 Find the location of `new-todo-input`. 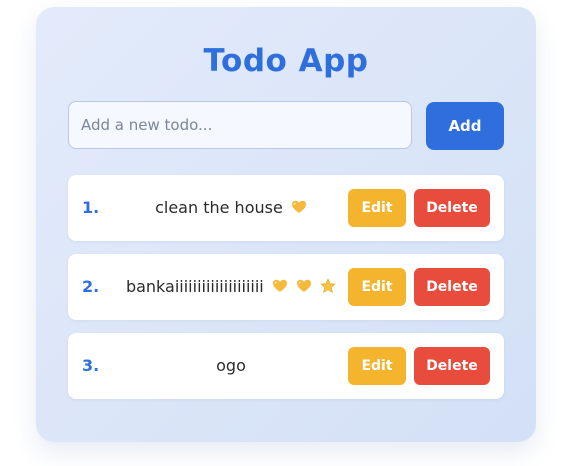

new-todo-input is located at coordinates (240, 125).